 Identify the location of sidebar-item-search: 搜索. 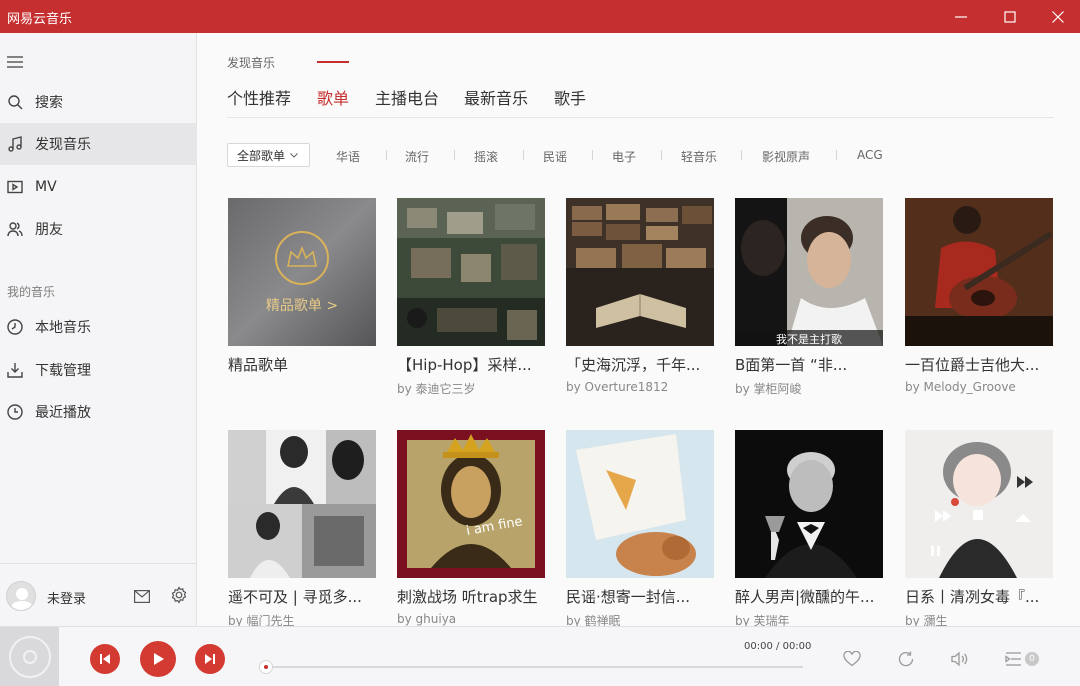
(98, 102).